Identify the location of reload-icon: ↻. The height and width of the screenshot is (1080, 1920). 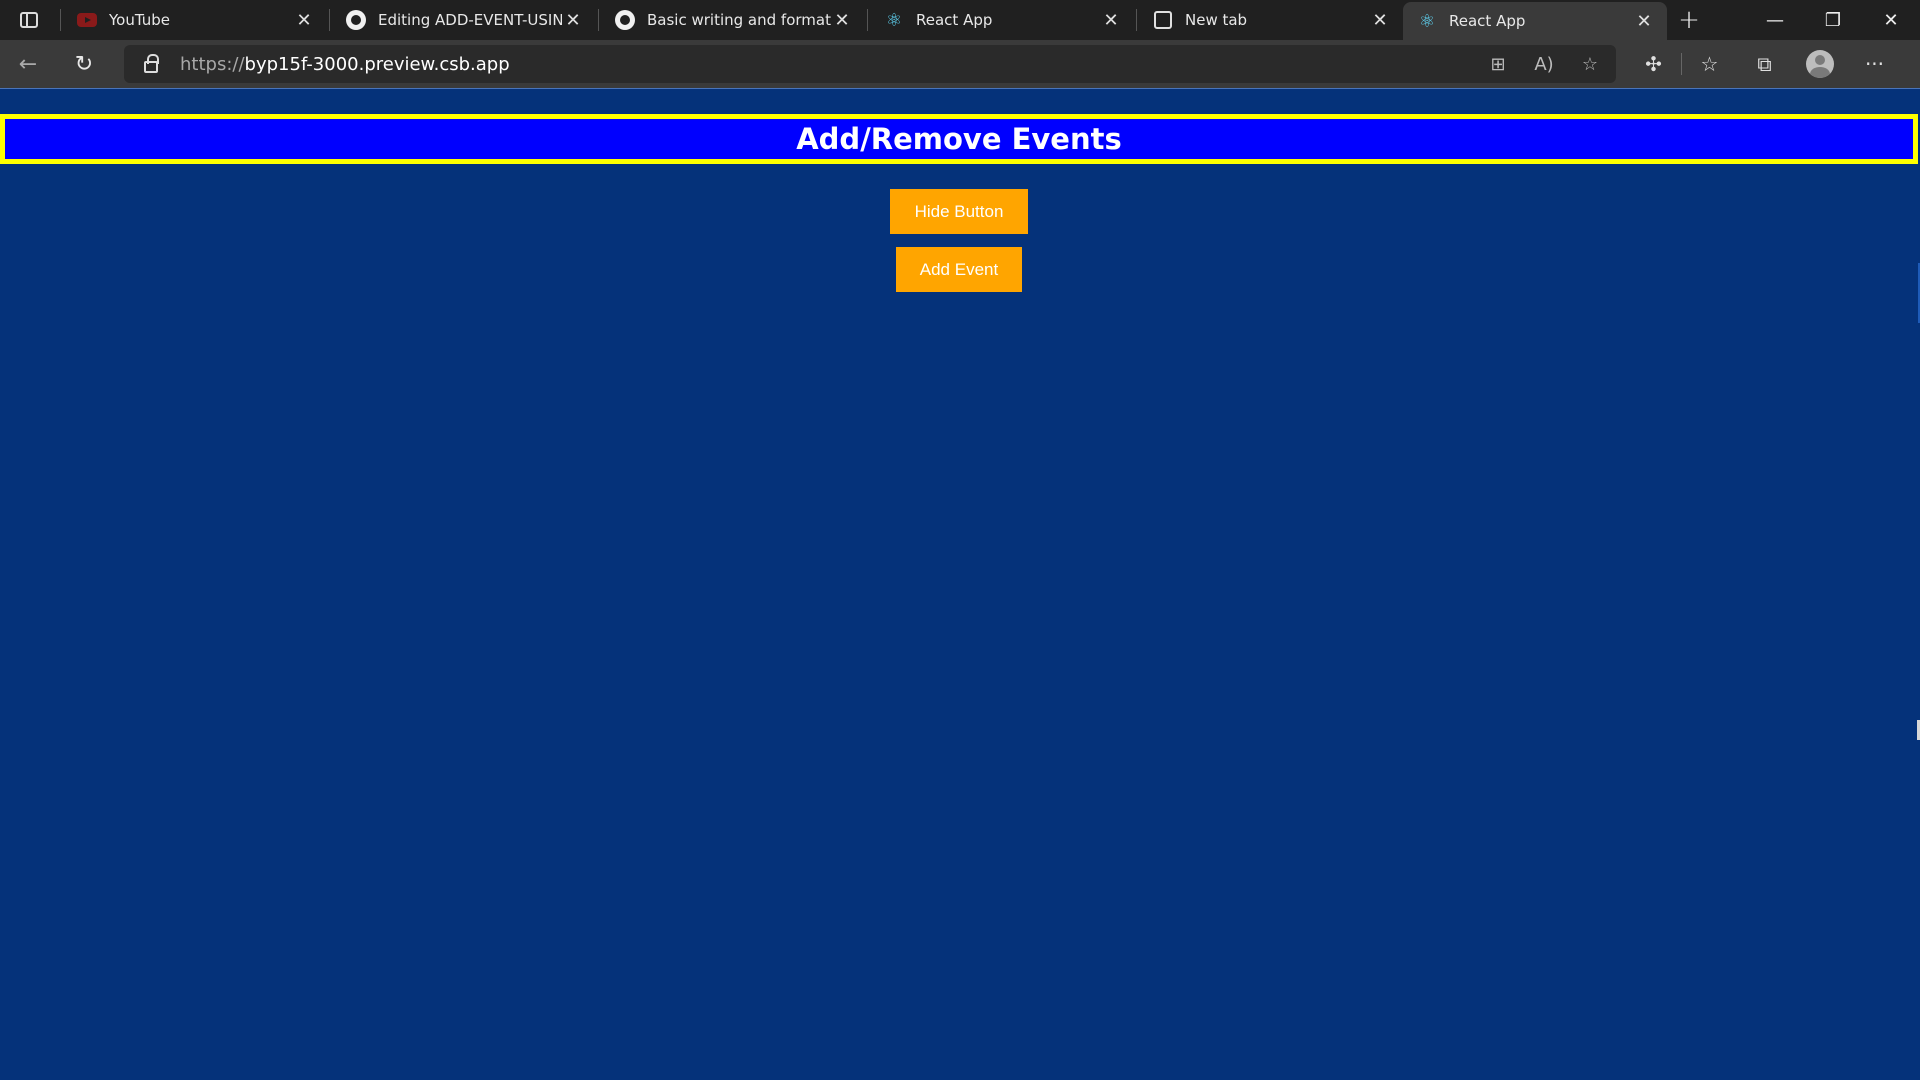
(84, 64).